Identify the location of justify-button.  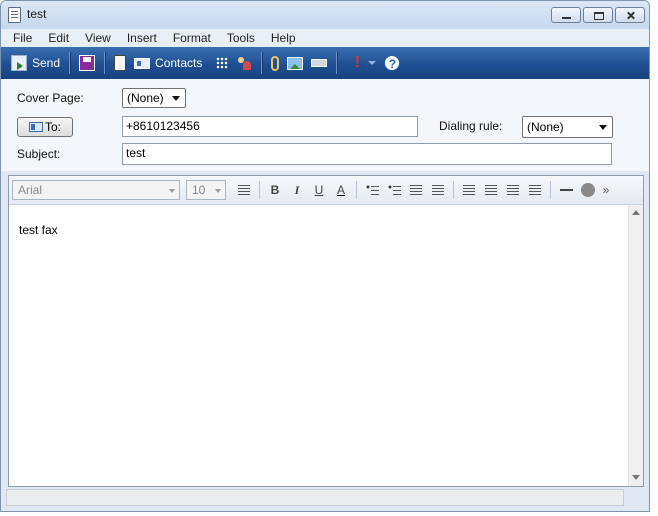
(535, 190).